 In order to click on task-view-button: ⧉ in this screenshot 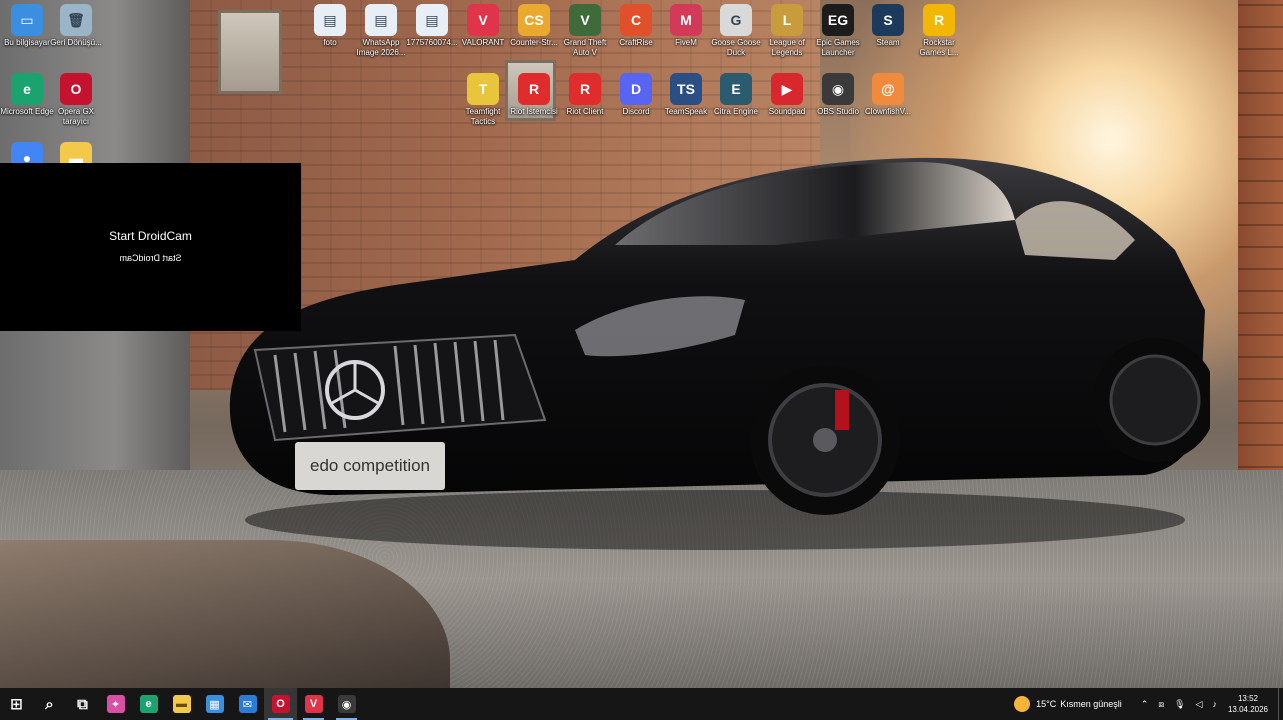, I will do `click(82, 704)`.